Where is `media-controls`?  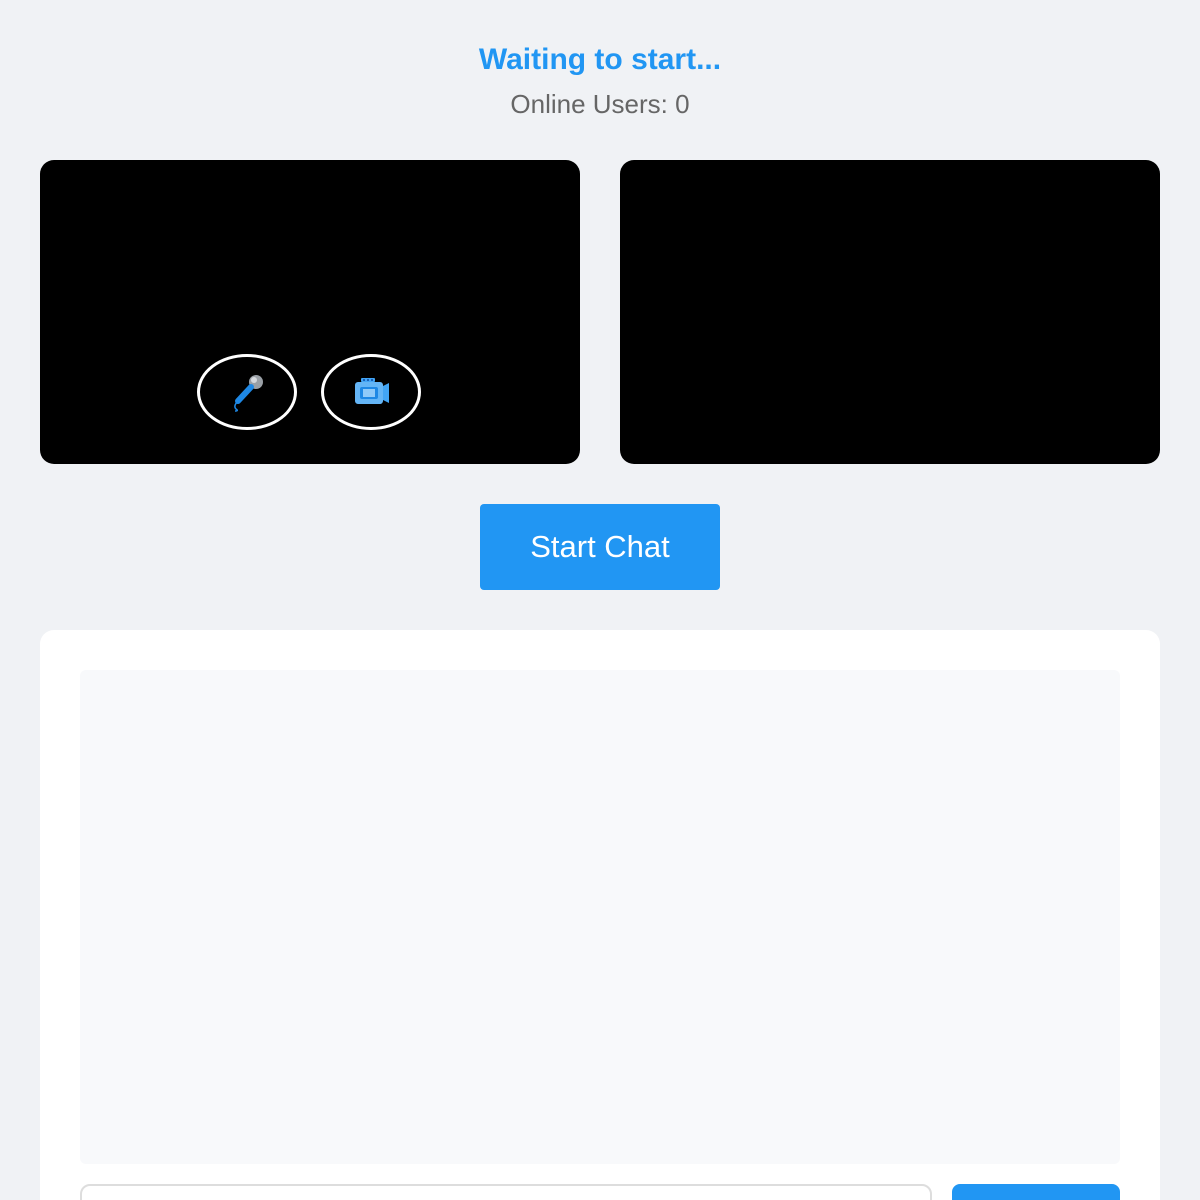 media-controls is located at coordinates (310, 394).